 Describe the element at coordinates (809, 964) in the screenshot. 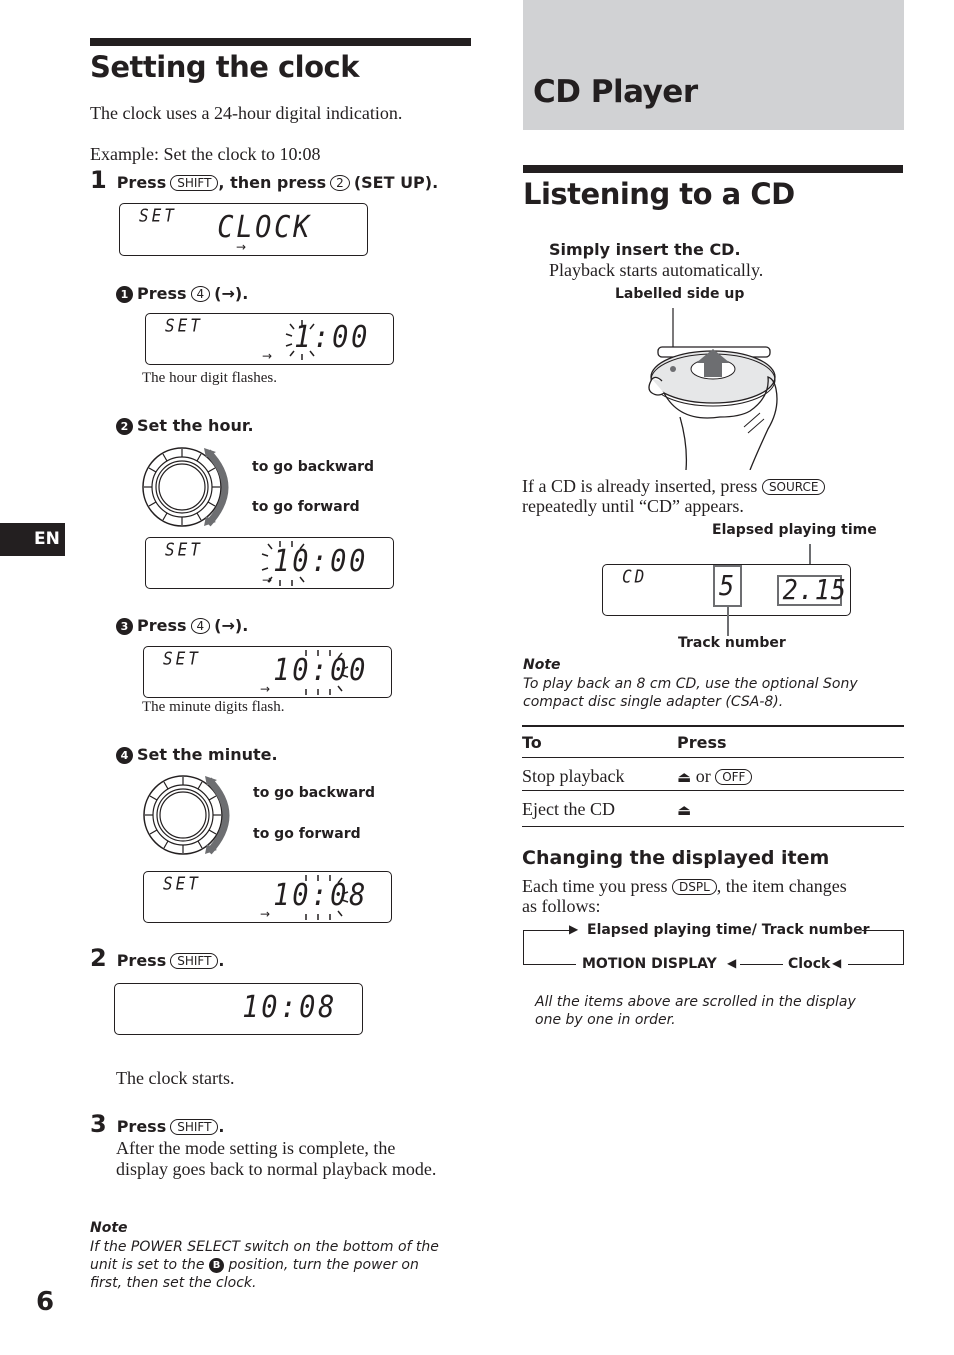

I see `cycle-item-clock: Clock` at that location.